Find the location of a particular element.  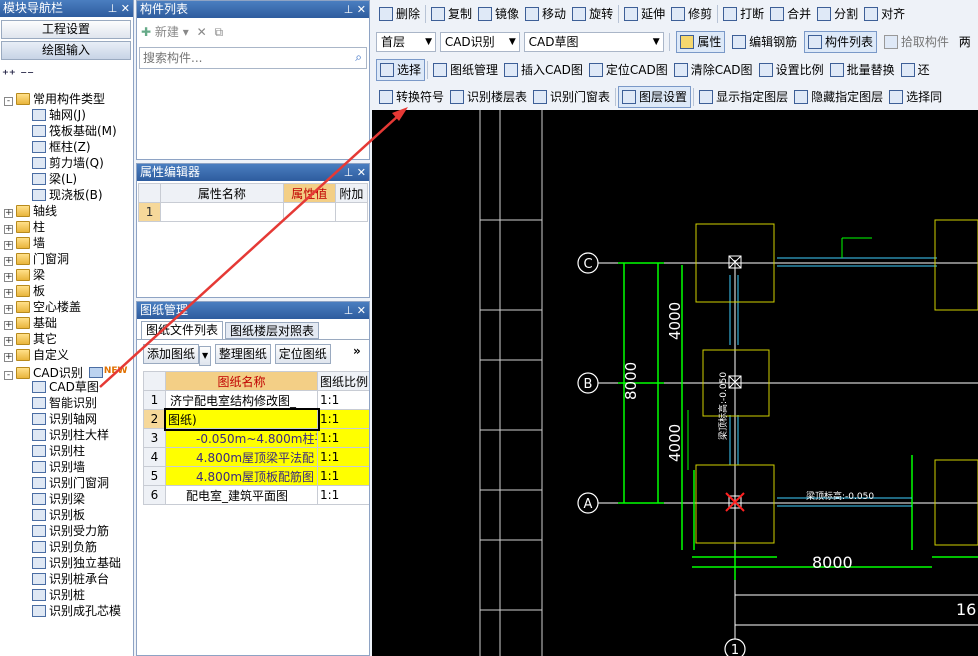

more-button: » is located at coordinates (357, 351).